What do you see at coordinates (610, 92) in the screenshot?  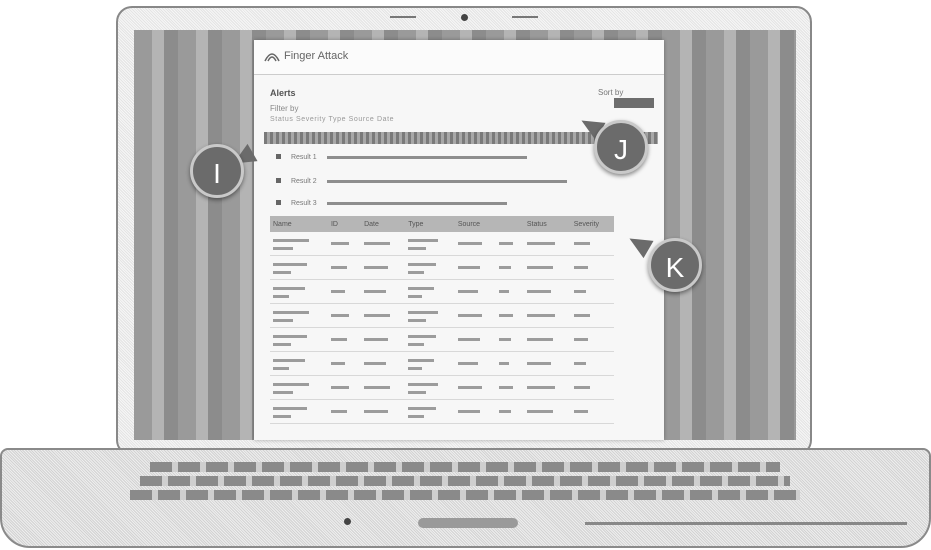 I see `sort-link: Sort by` at bounding box center [610, 92].